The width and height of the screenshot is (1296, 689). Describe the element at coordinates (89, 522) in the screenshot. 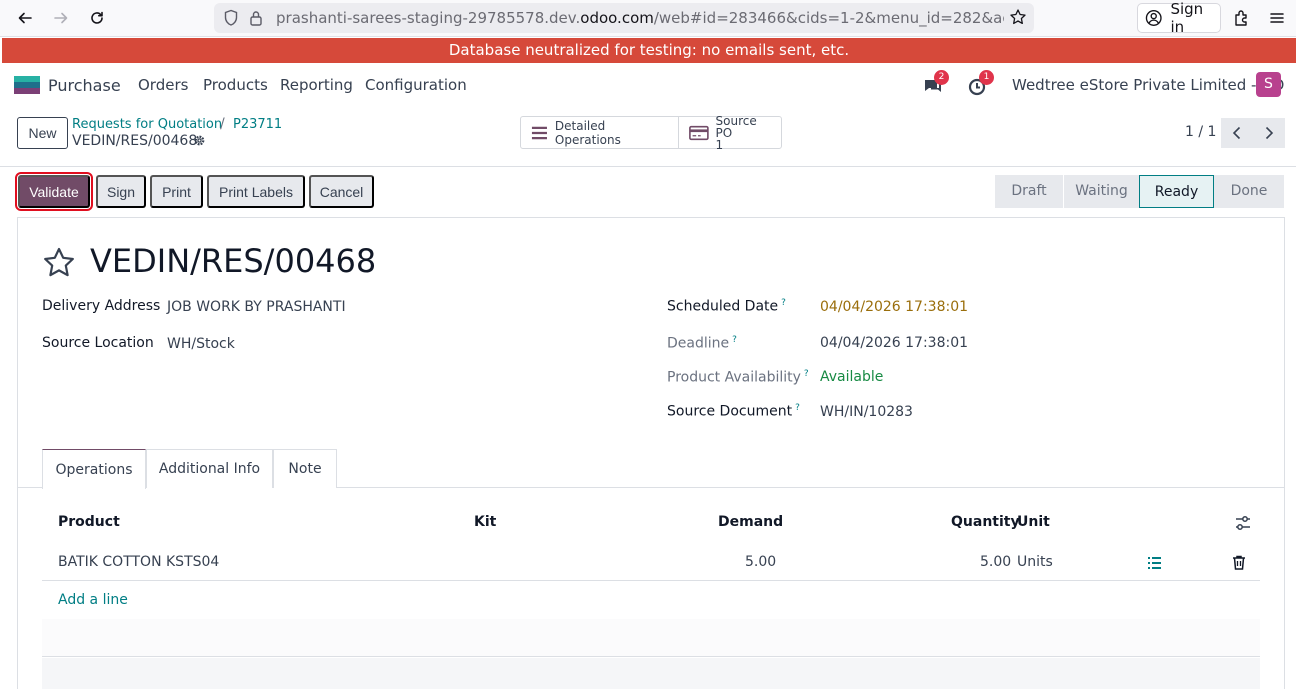

I see `column-product: Product` at that location.